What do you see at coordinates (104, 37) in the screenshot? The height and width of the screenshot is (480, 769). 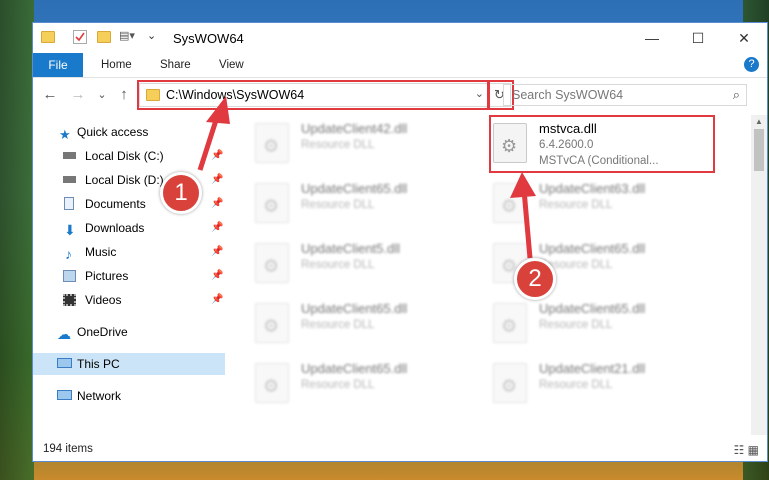 I see `new-folder-icon` at bounding box center [104, 37].